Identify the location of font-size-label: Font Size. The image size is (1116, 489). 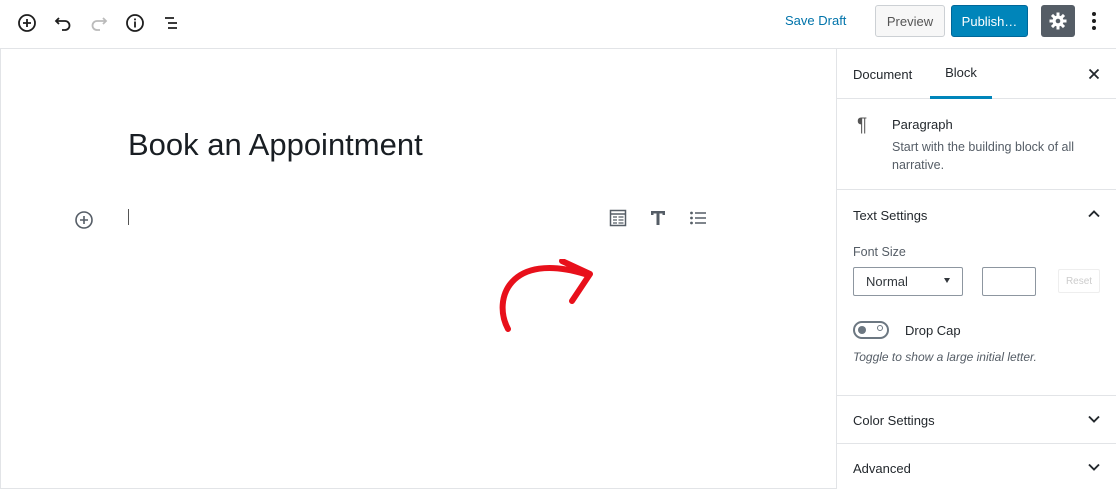
(879, 252).